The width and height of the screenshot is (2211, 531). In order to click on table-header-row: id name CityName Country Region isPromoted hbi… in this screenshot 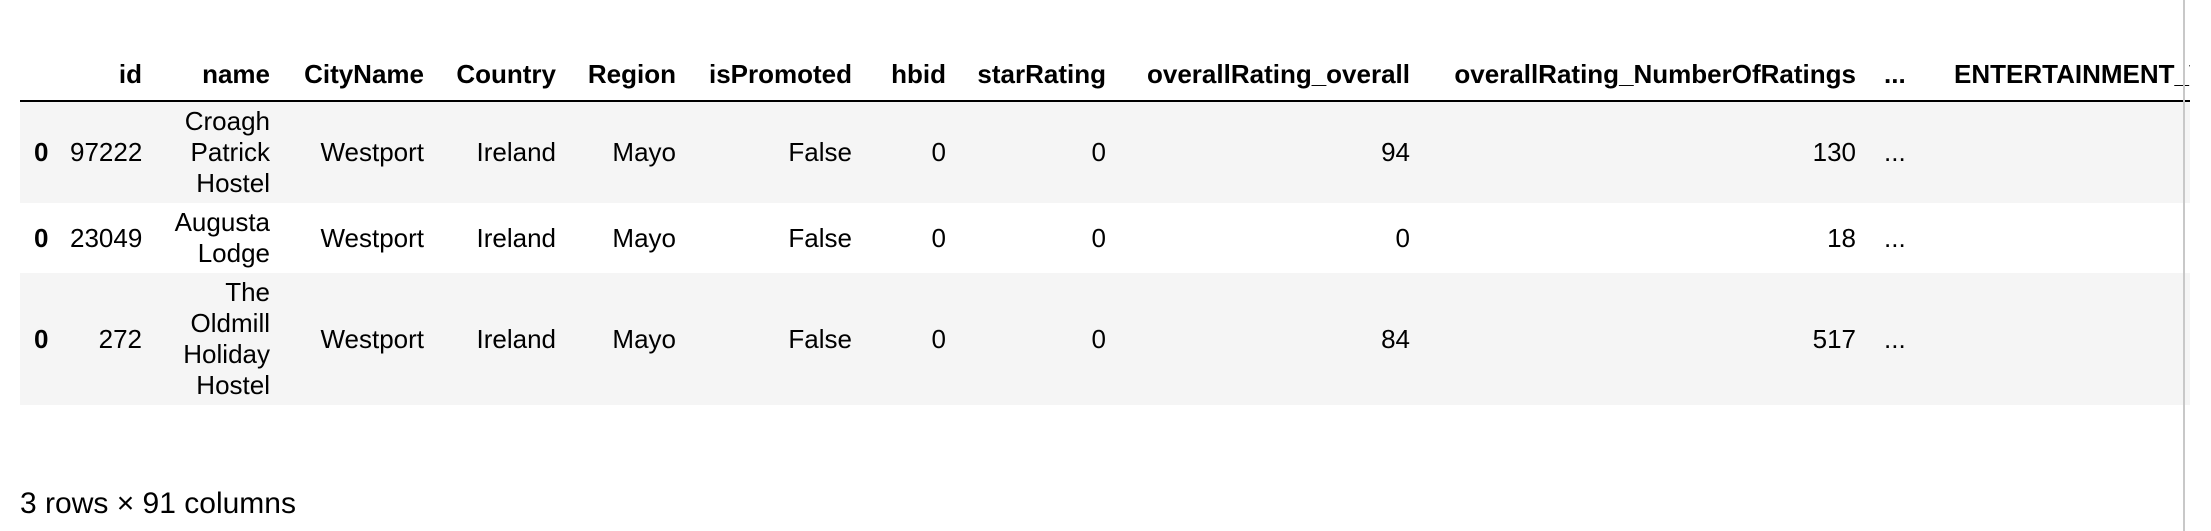, I will do `click(1105, 69)`.